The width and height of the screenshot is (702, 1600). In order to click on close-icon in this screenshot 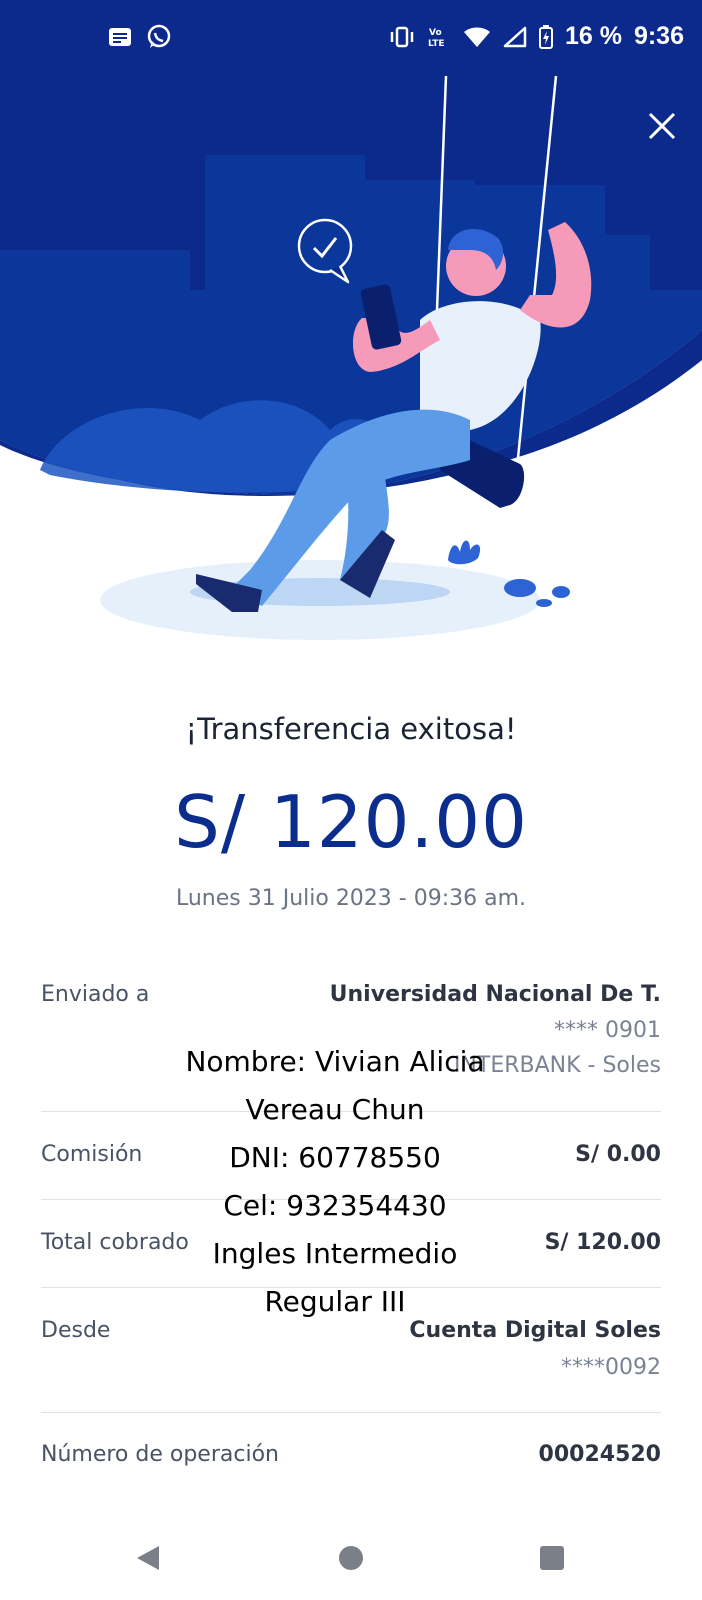, I will do `click(662, 126)`.